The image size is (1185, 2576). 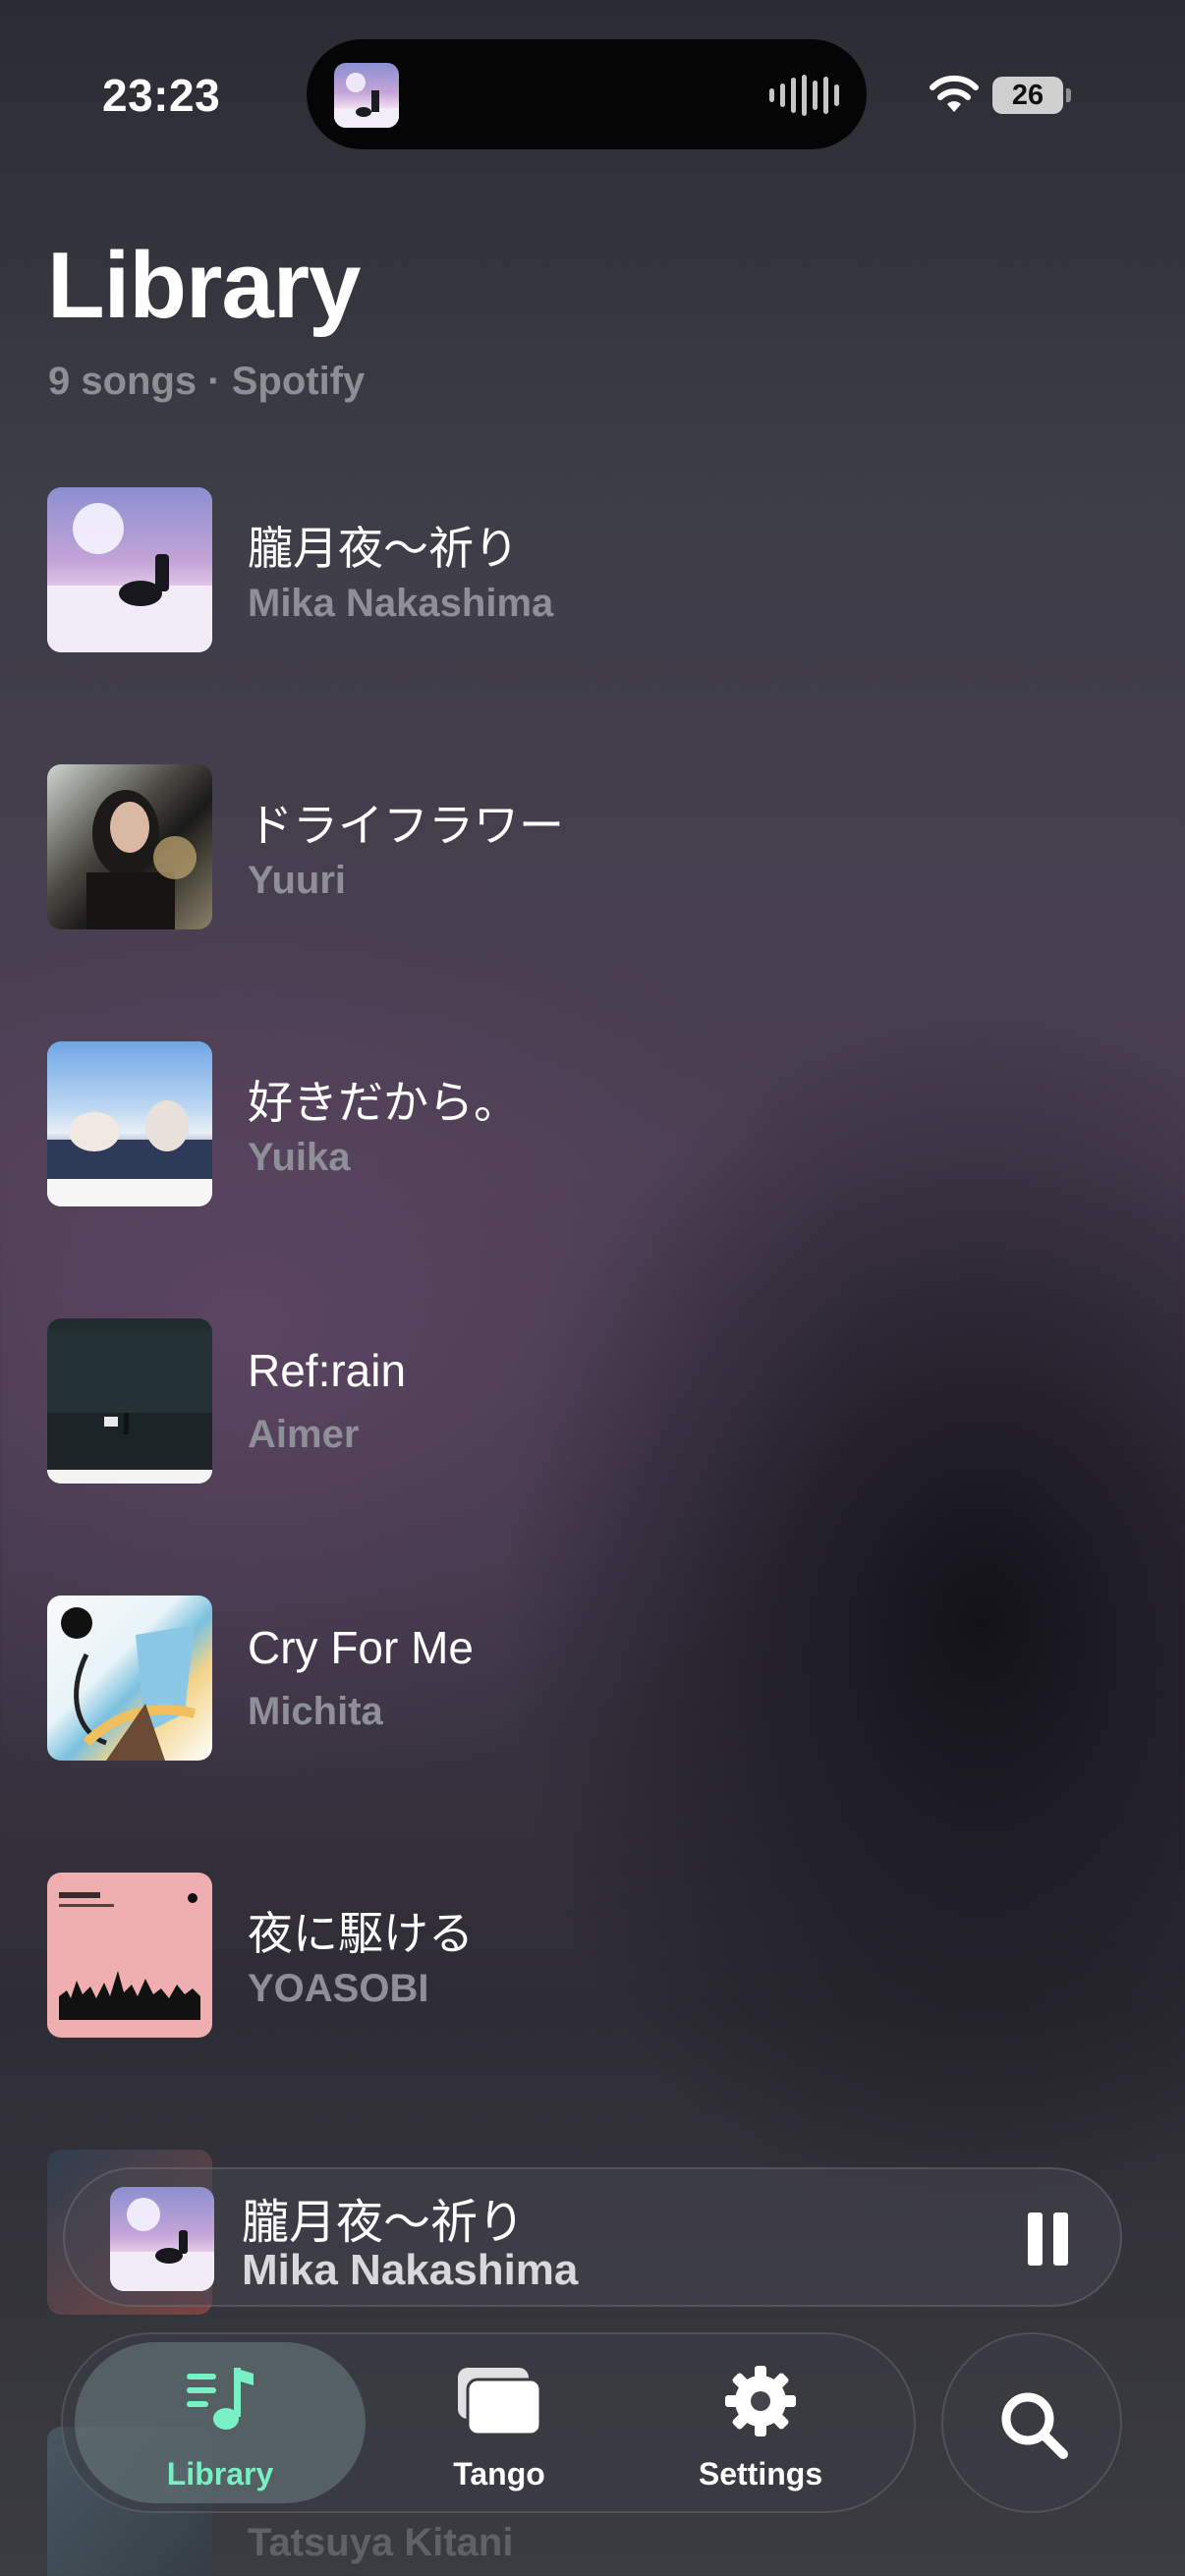 I want to click on now-playing-album-art, so click(x=162, y=2239).